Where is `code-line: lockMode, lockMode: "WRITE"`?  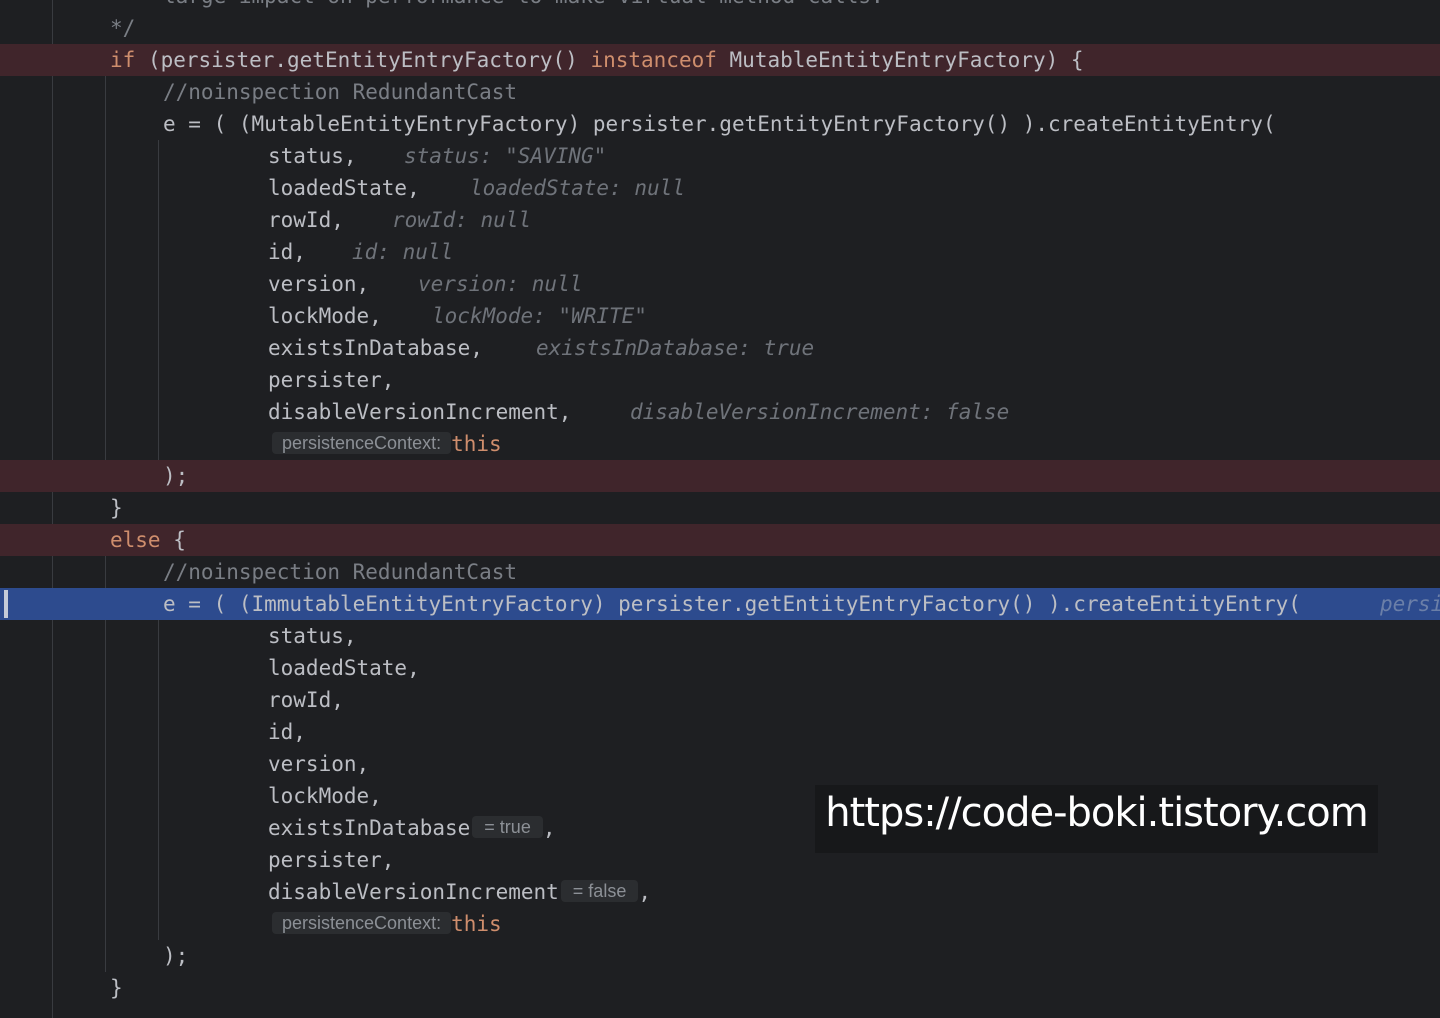 code-line: lockMode, lockMode: "WRITE" is located at coordinates (720, 316).